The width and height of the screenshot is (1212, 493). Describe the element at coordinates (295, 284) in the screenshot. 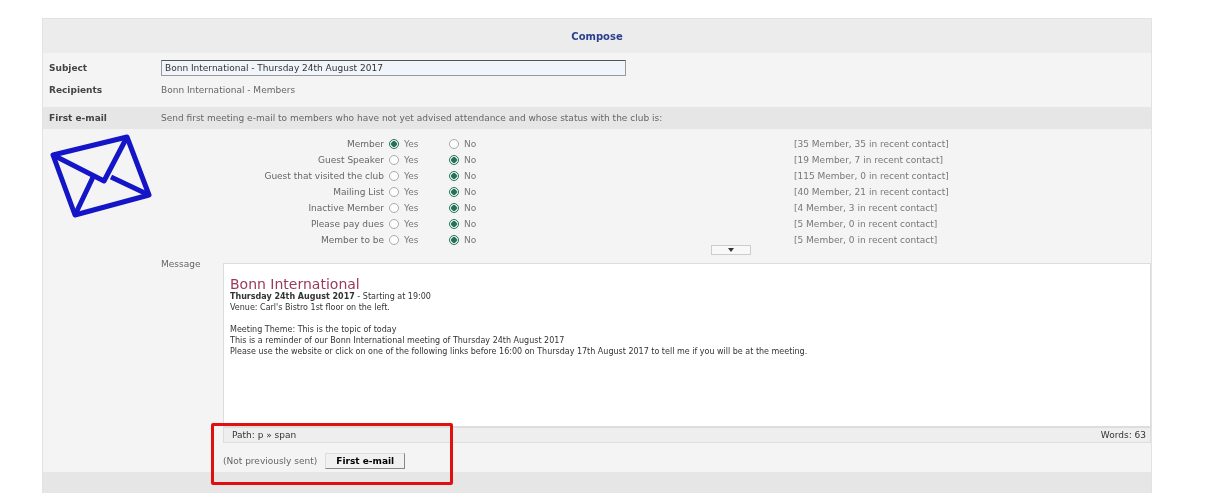

I see `message-heading: Bonn International` at that location.